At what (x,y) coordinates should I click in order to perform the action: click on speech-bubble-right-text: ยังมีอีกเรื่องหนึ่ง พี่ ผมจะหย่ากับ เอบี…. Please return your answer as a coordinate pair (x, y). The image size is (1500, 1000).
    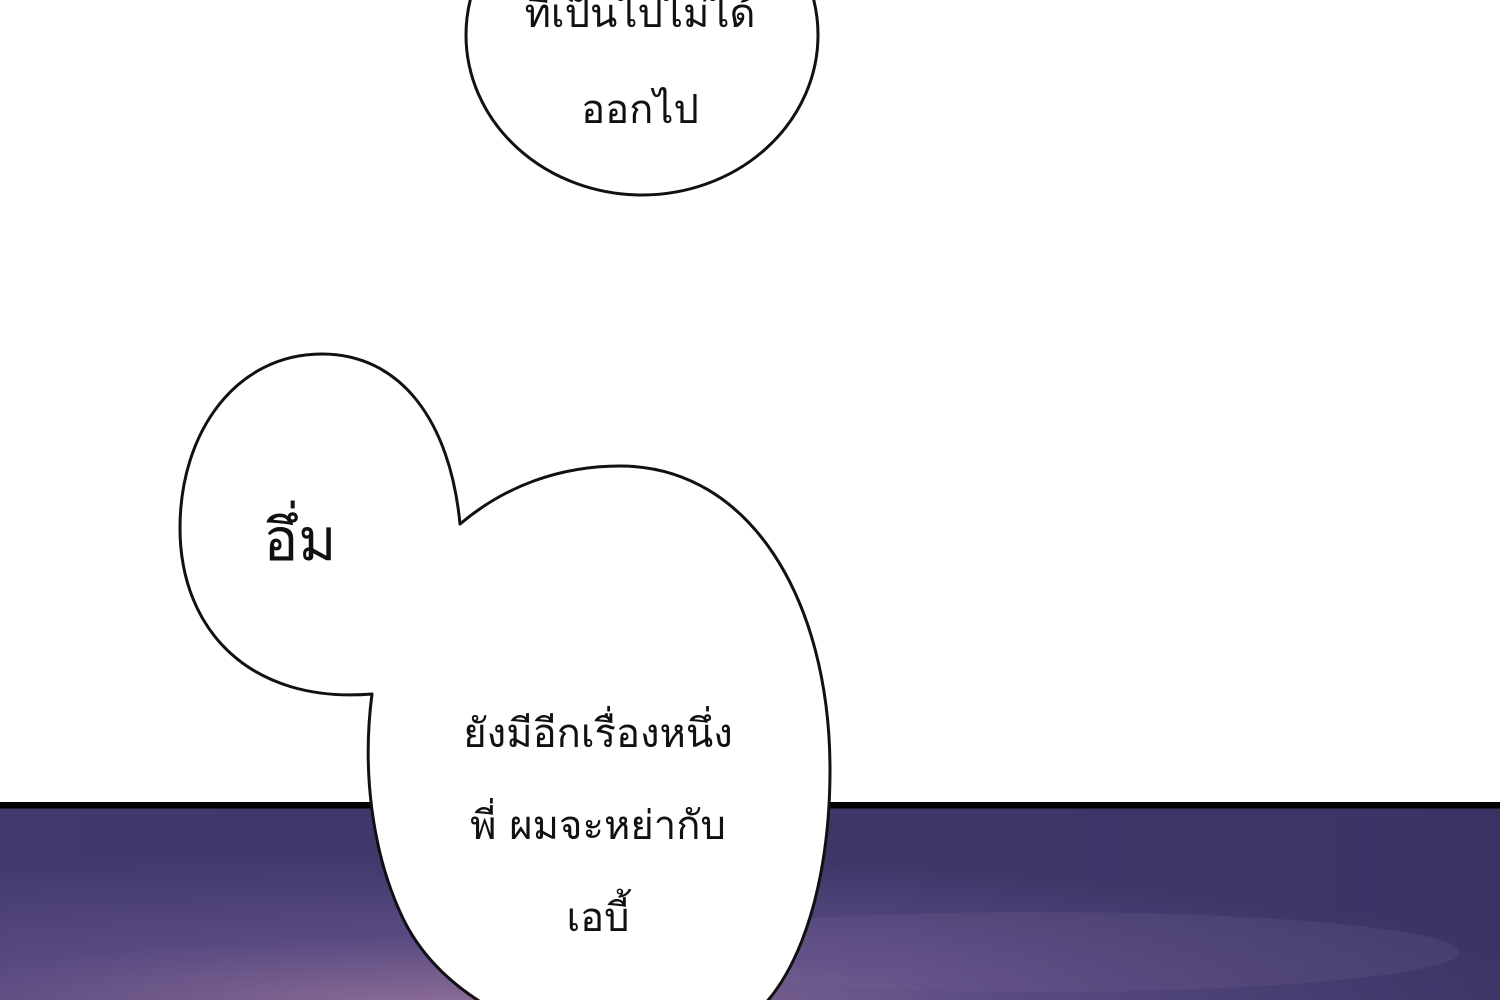
    Looking at the image, I should click on (598, 826).